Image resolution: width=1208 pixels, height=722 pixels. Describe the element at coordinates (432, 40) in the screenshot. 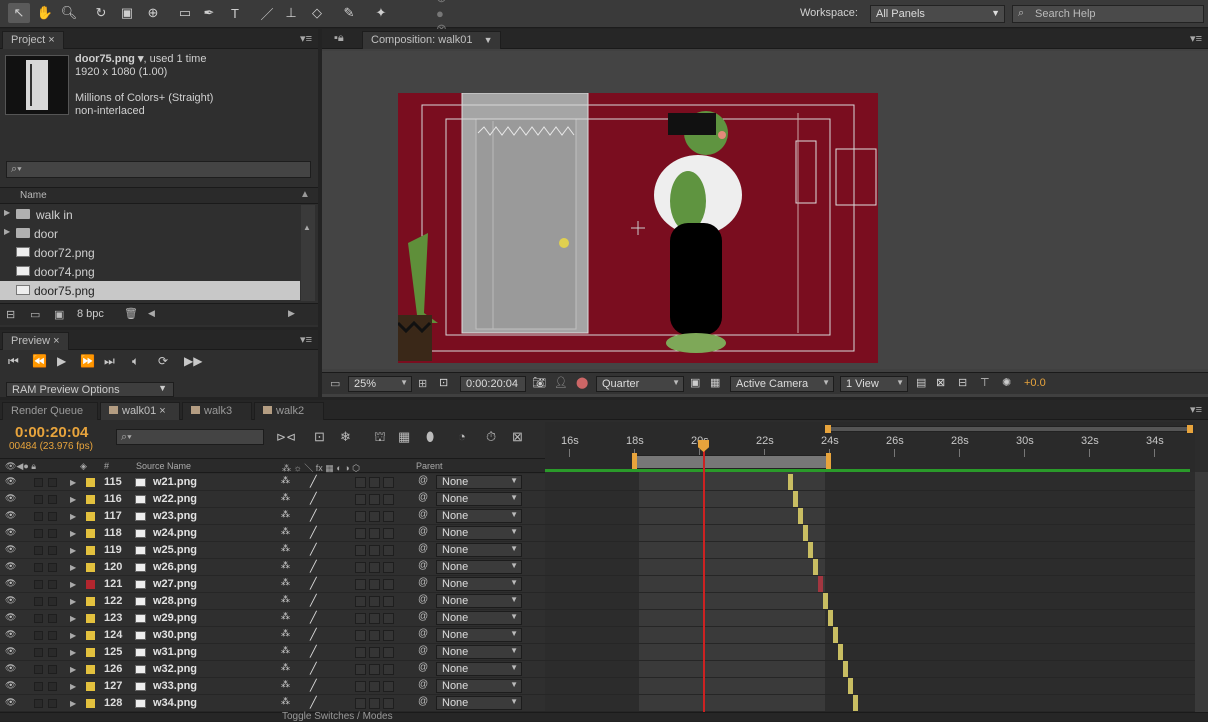

I see `tab-composition: Composition: walk01 ▼` at that location.